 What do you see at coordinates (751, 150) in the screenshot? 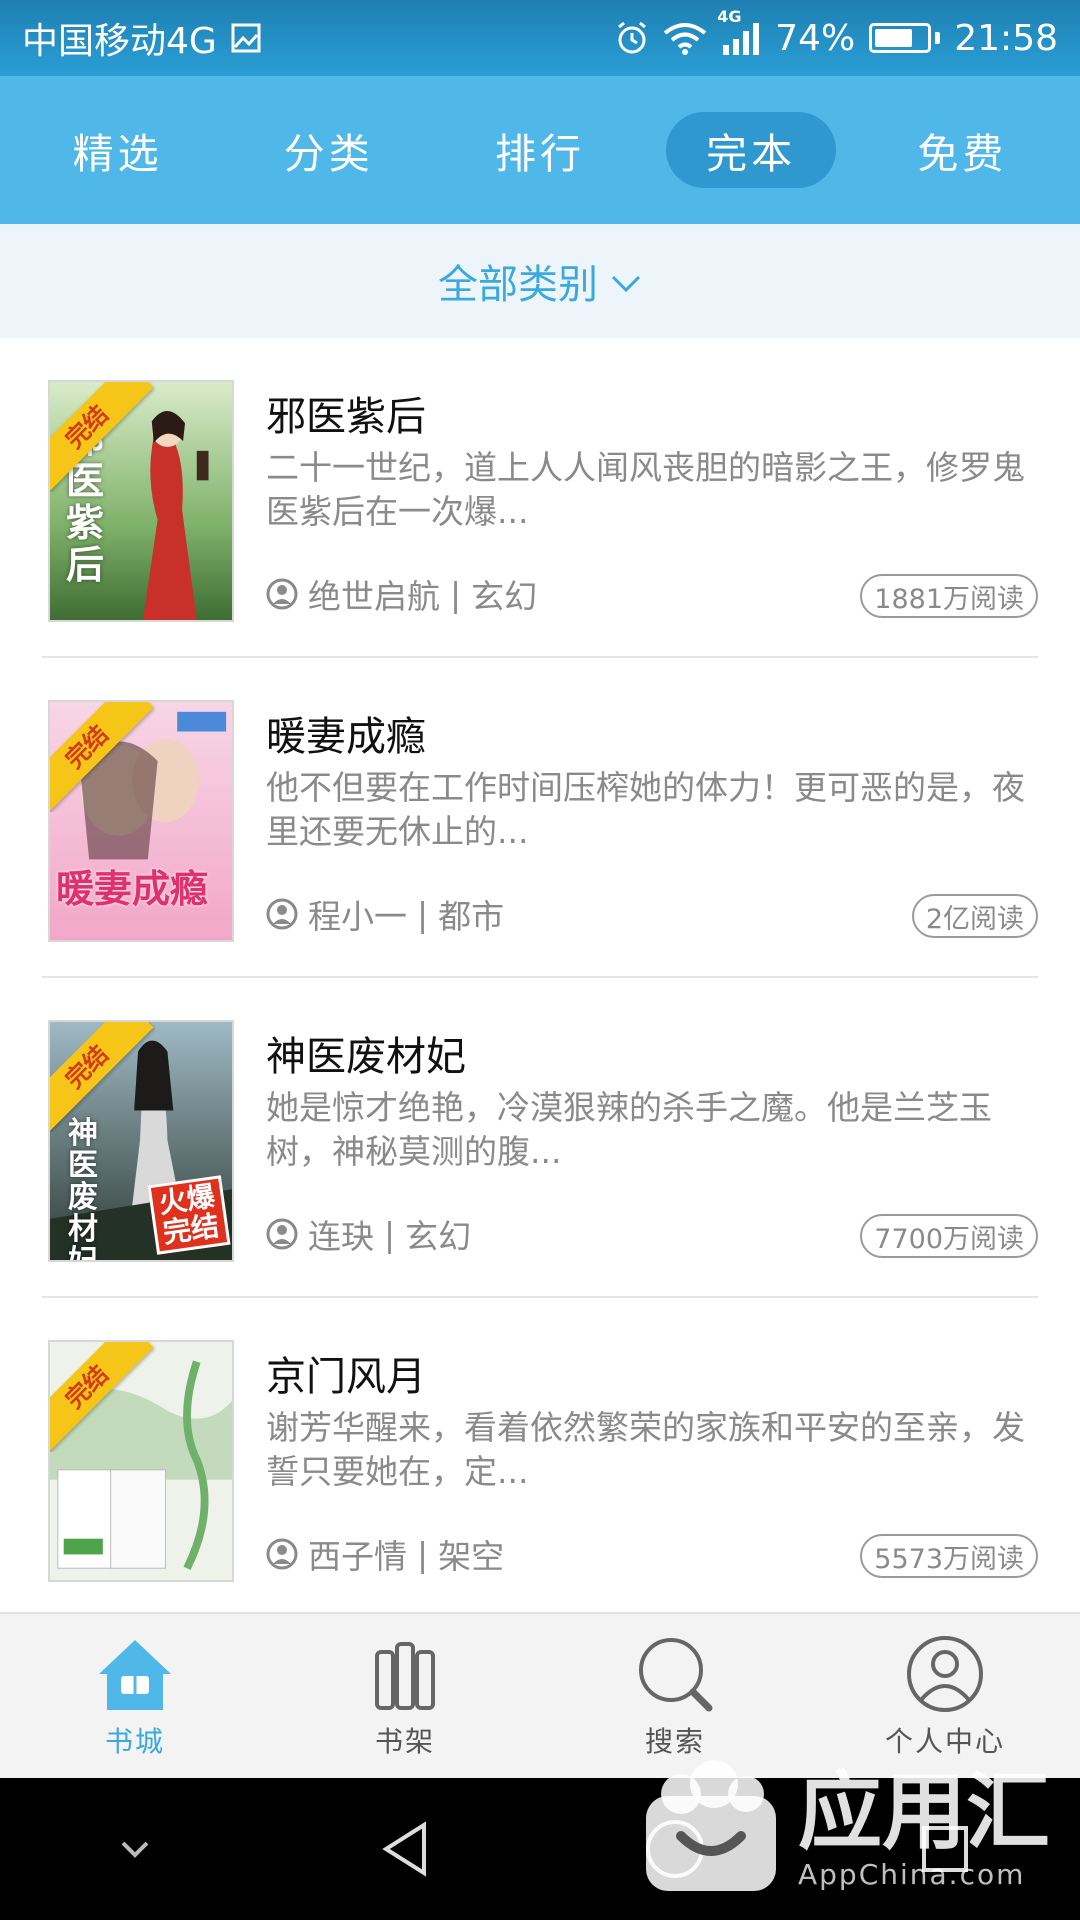
I see `tab-completed: 完本` at bounding box center [751, 150].